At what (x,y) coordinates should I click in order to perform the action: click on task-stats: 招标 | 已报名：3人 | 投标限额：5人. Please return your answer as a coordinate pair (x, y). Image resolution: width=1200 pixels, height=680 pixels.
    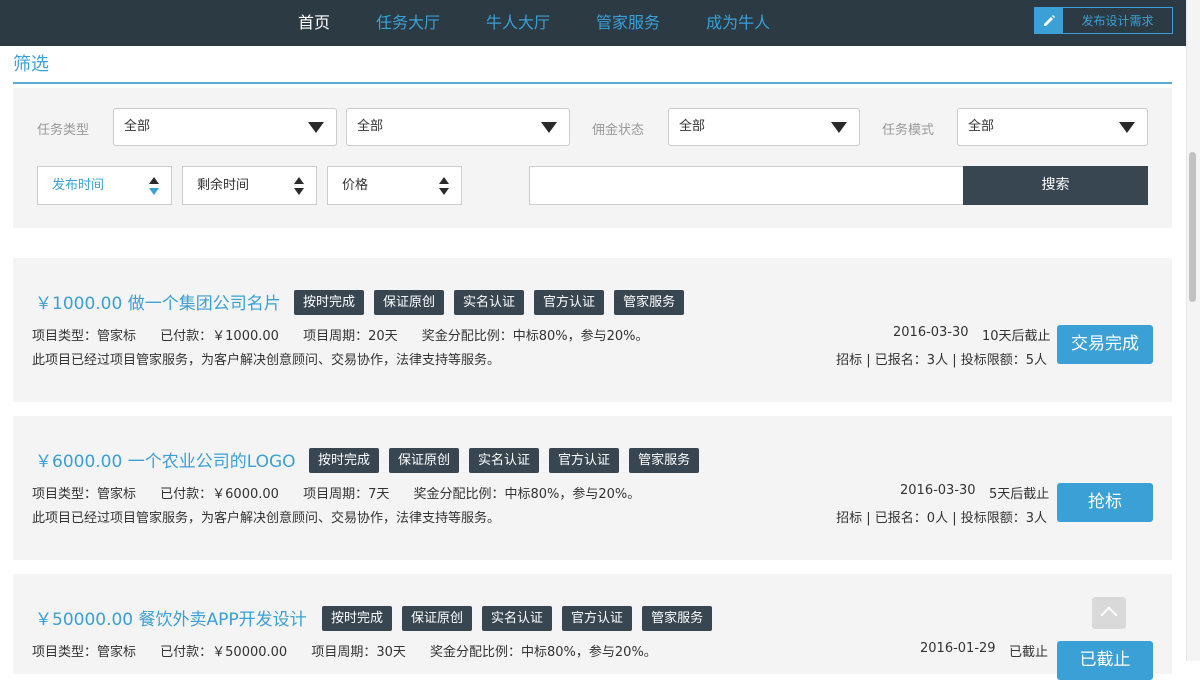
    Looking at the image, I should click on (941, 360).